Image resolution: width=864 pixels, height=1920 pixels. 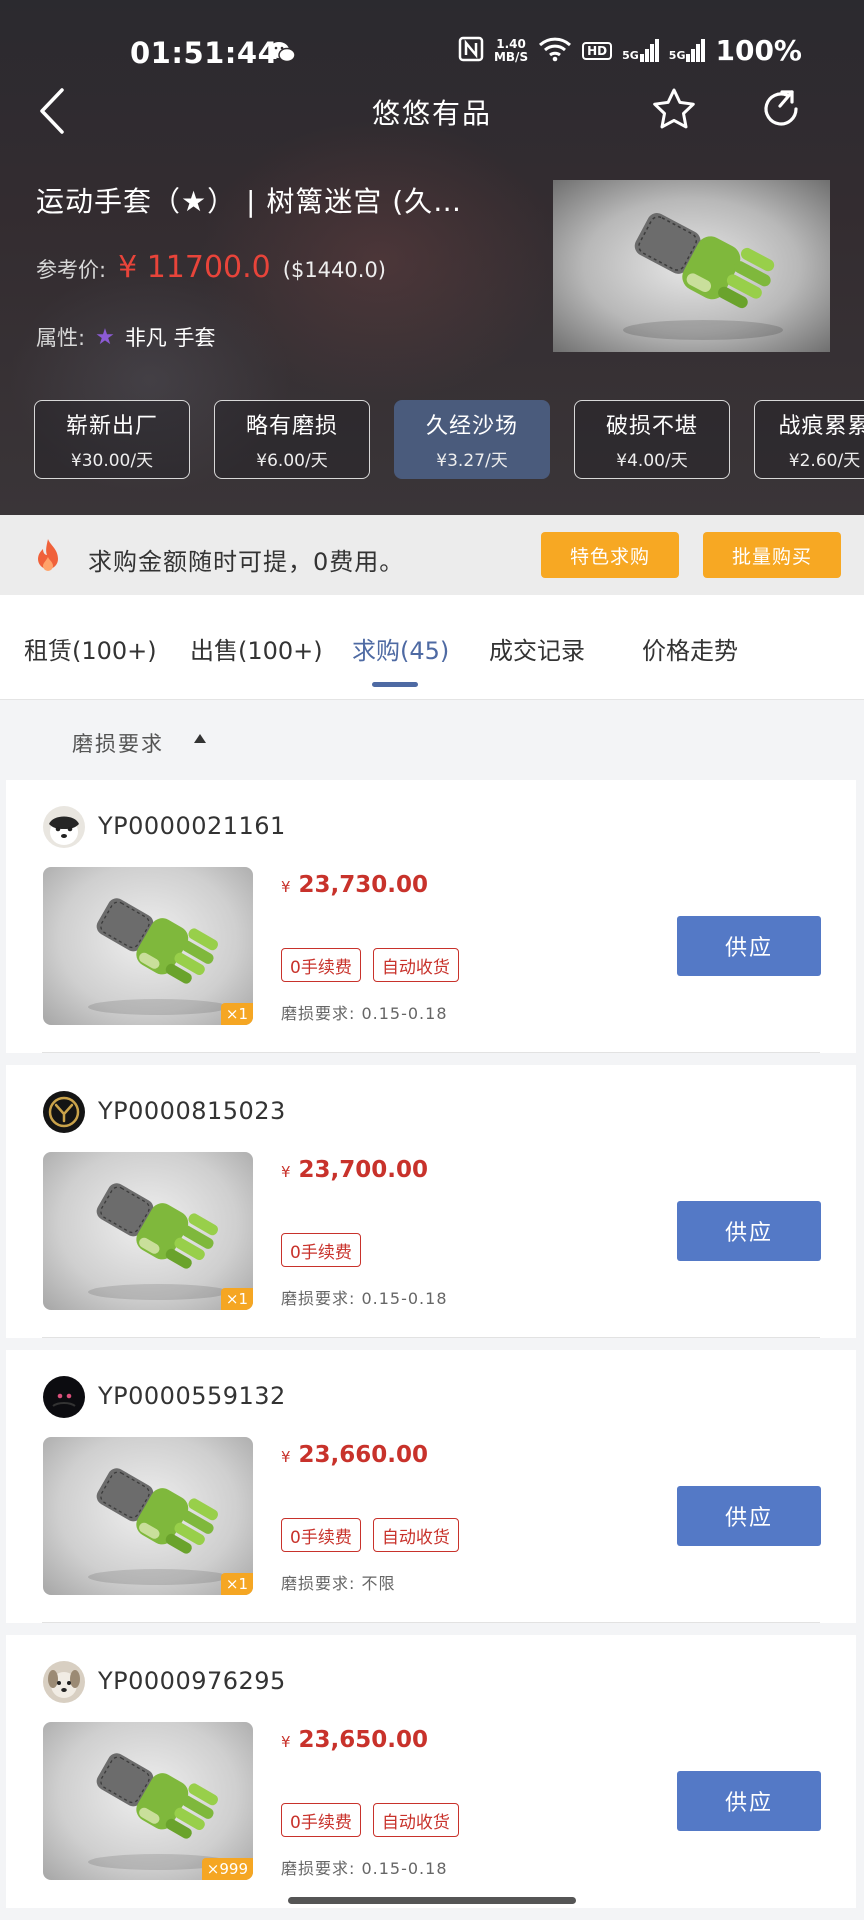 What do you see at coordinates (355, 1455) in the screenshot?
I see `bid-price: ¥23,660.00` at bounding box center [355, 1455].